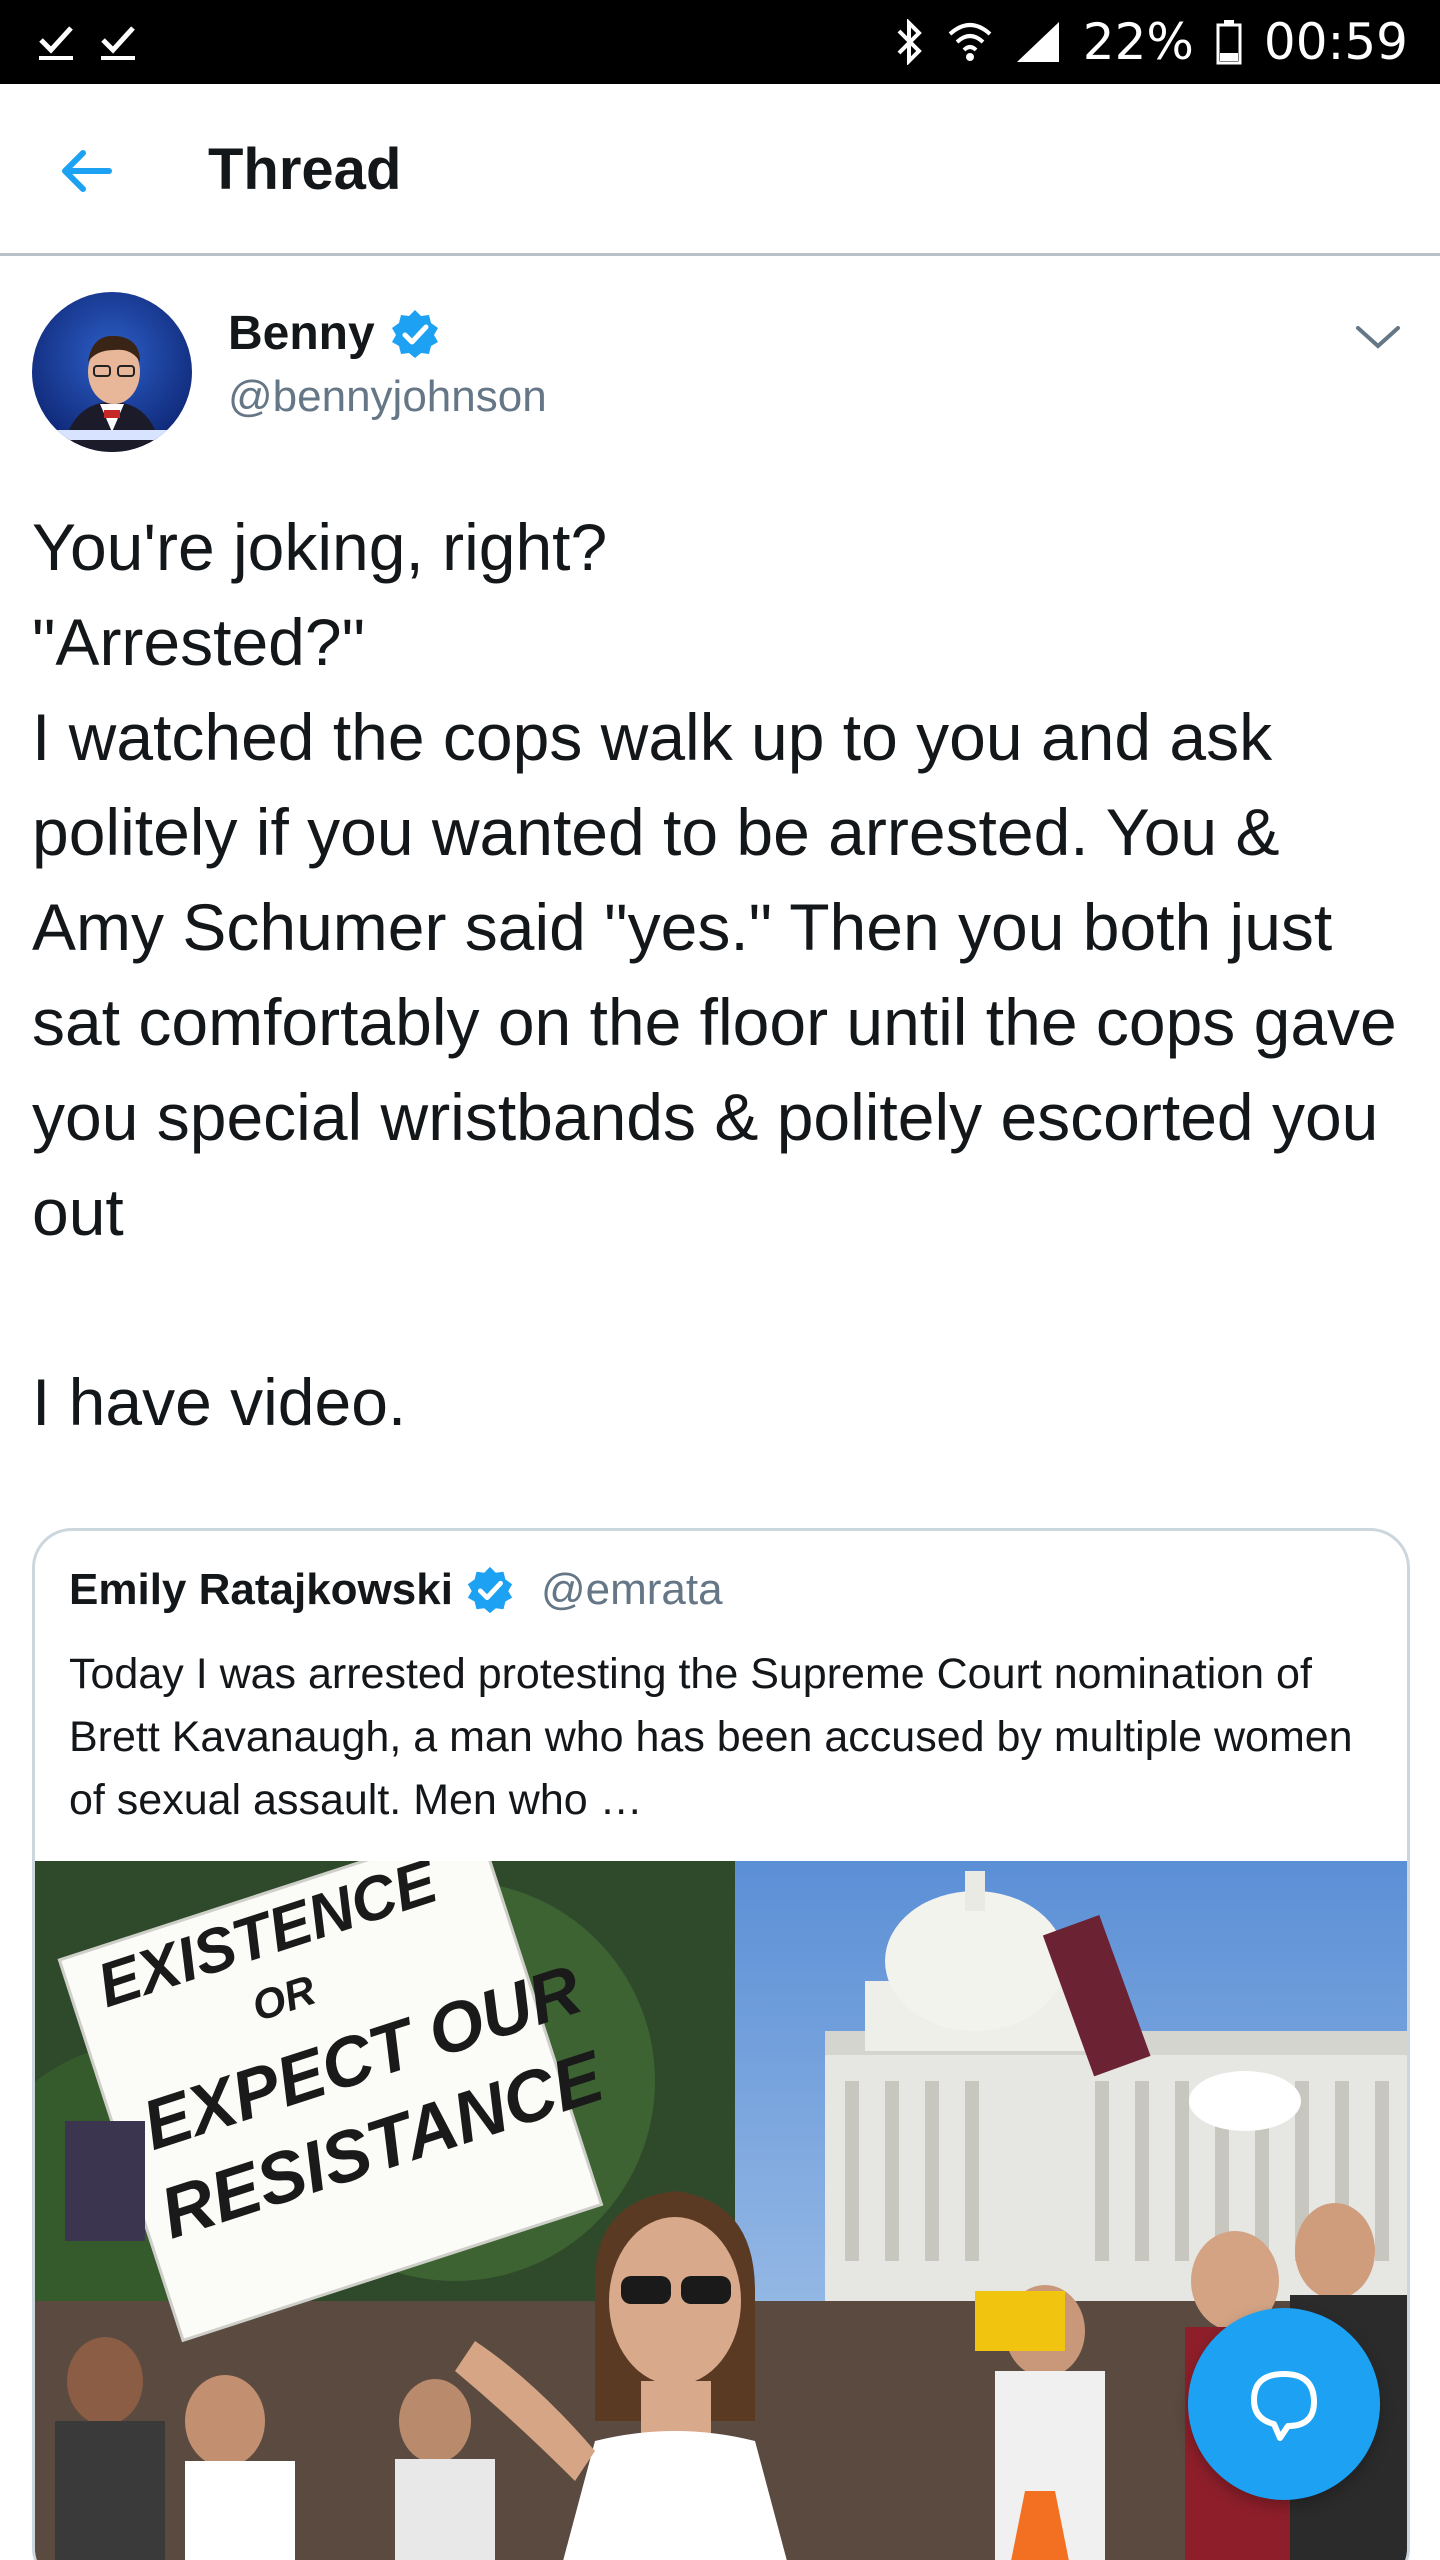 The image size is (1440, 2560). What do you see at coordinates (910, 42) in the screenshot?
I see `bluetooth-icon` at bounding box center [910, 42].